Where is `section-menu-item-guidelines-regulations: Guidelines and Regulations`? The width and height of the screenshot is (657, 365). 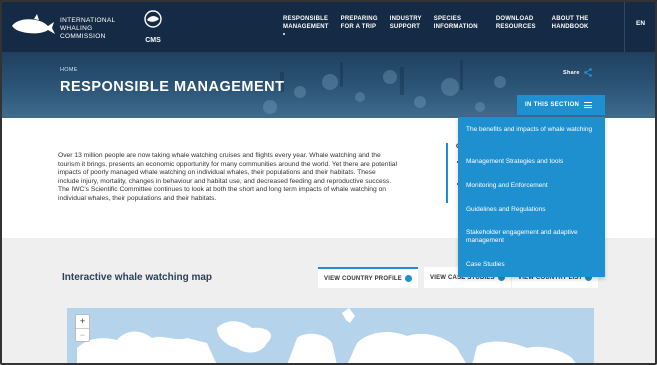 section-menu-item-guidelines-regulations: Guidelines and Regulations is located at coordinates (532, 210).